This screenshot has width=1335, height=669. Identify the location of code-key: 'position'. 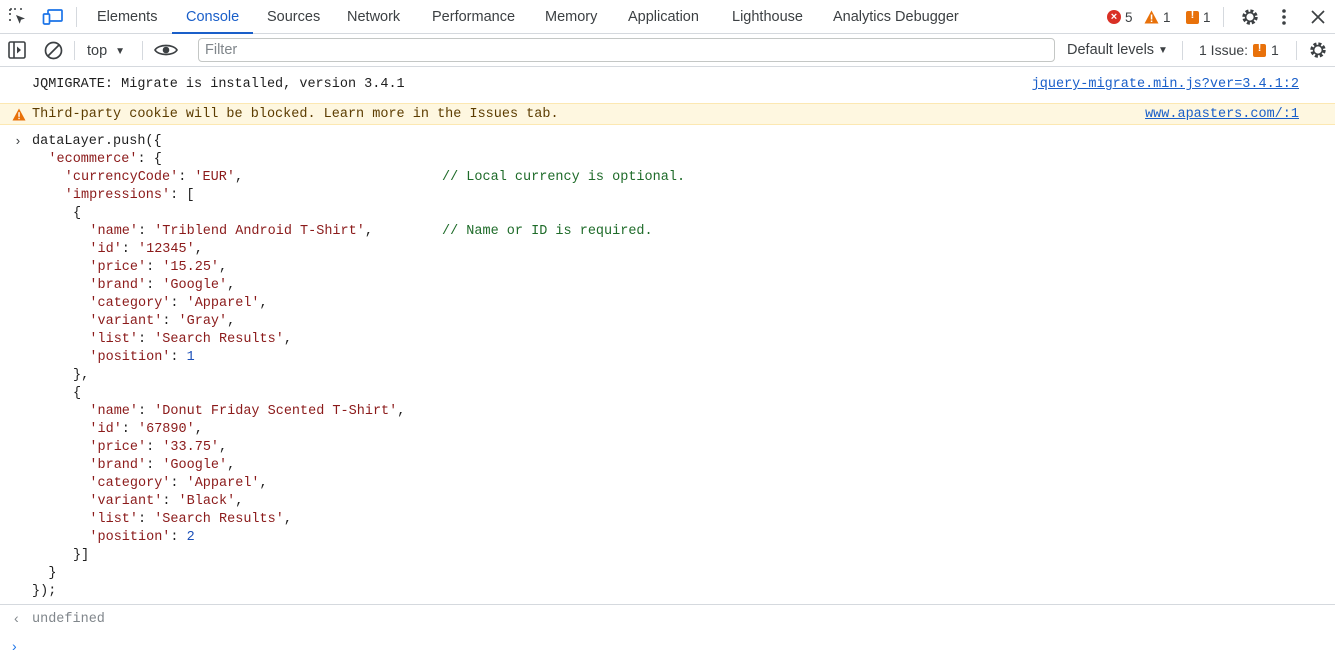
(130, 537).